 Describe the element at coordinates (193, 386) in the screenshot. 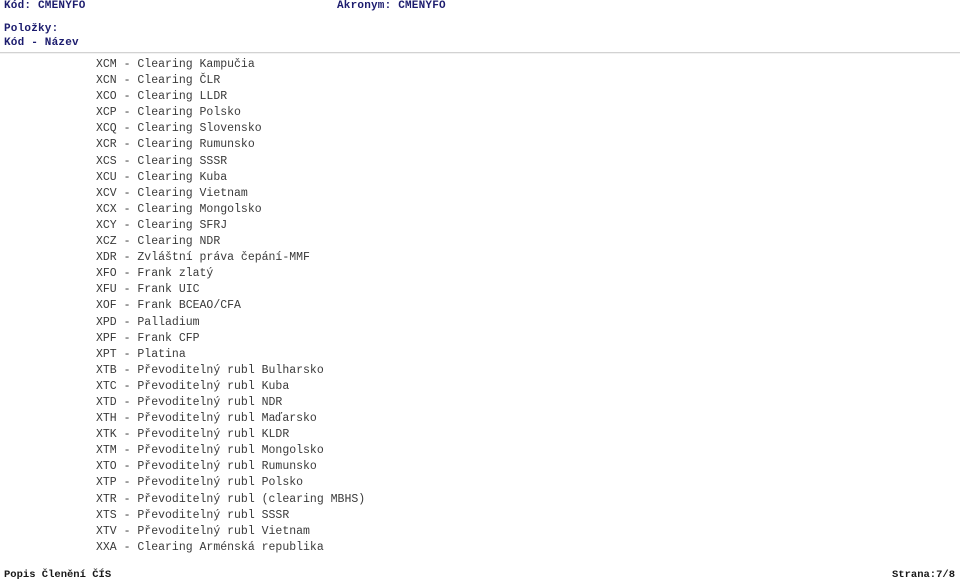

I see `list-item: XTC - Převoditelný rubl Kuba` at that location.